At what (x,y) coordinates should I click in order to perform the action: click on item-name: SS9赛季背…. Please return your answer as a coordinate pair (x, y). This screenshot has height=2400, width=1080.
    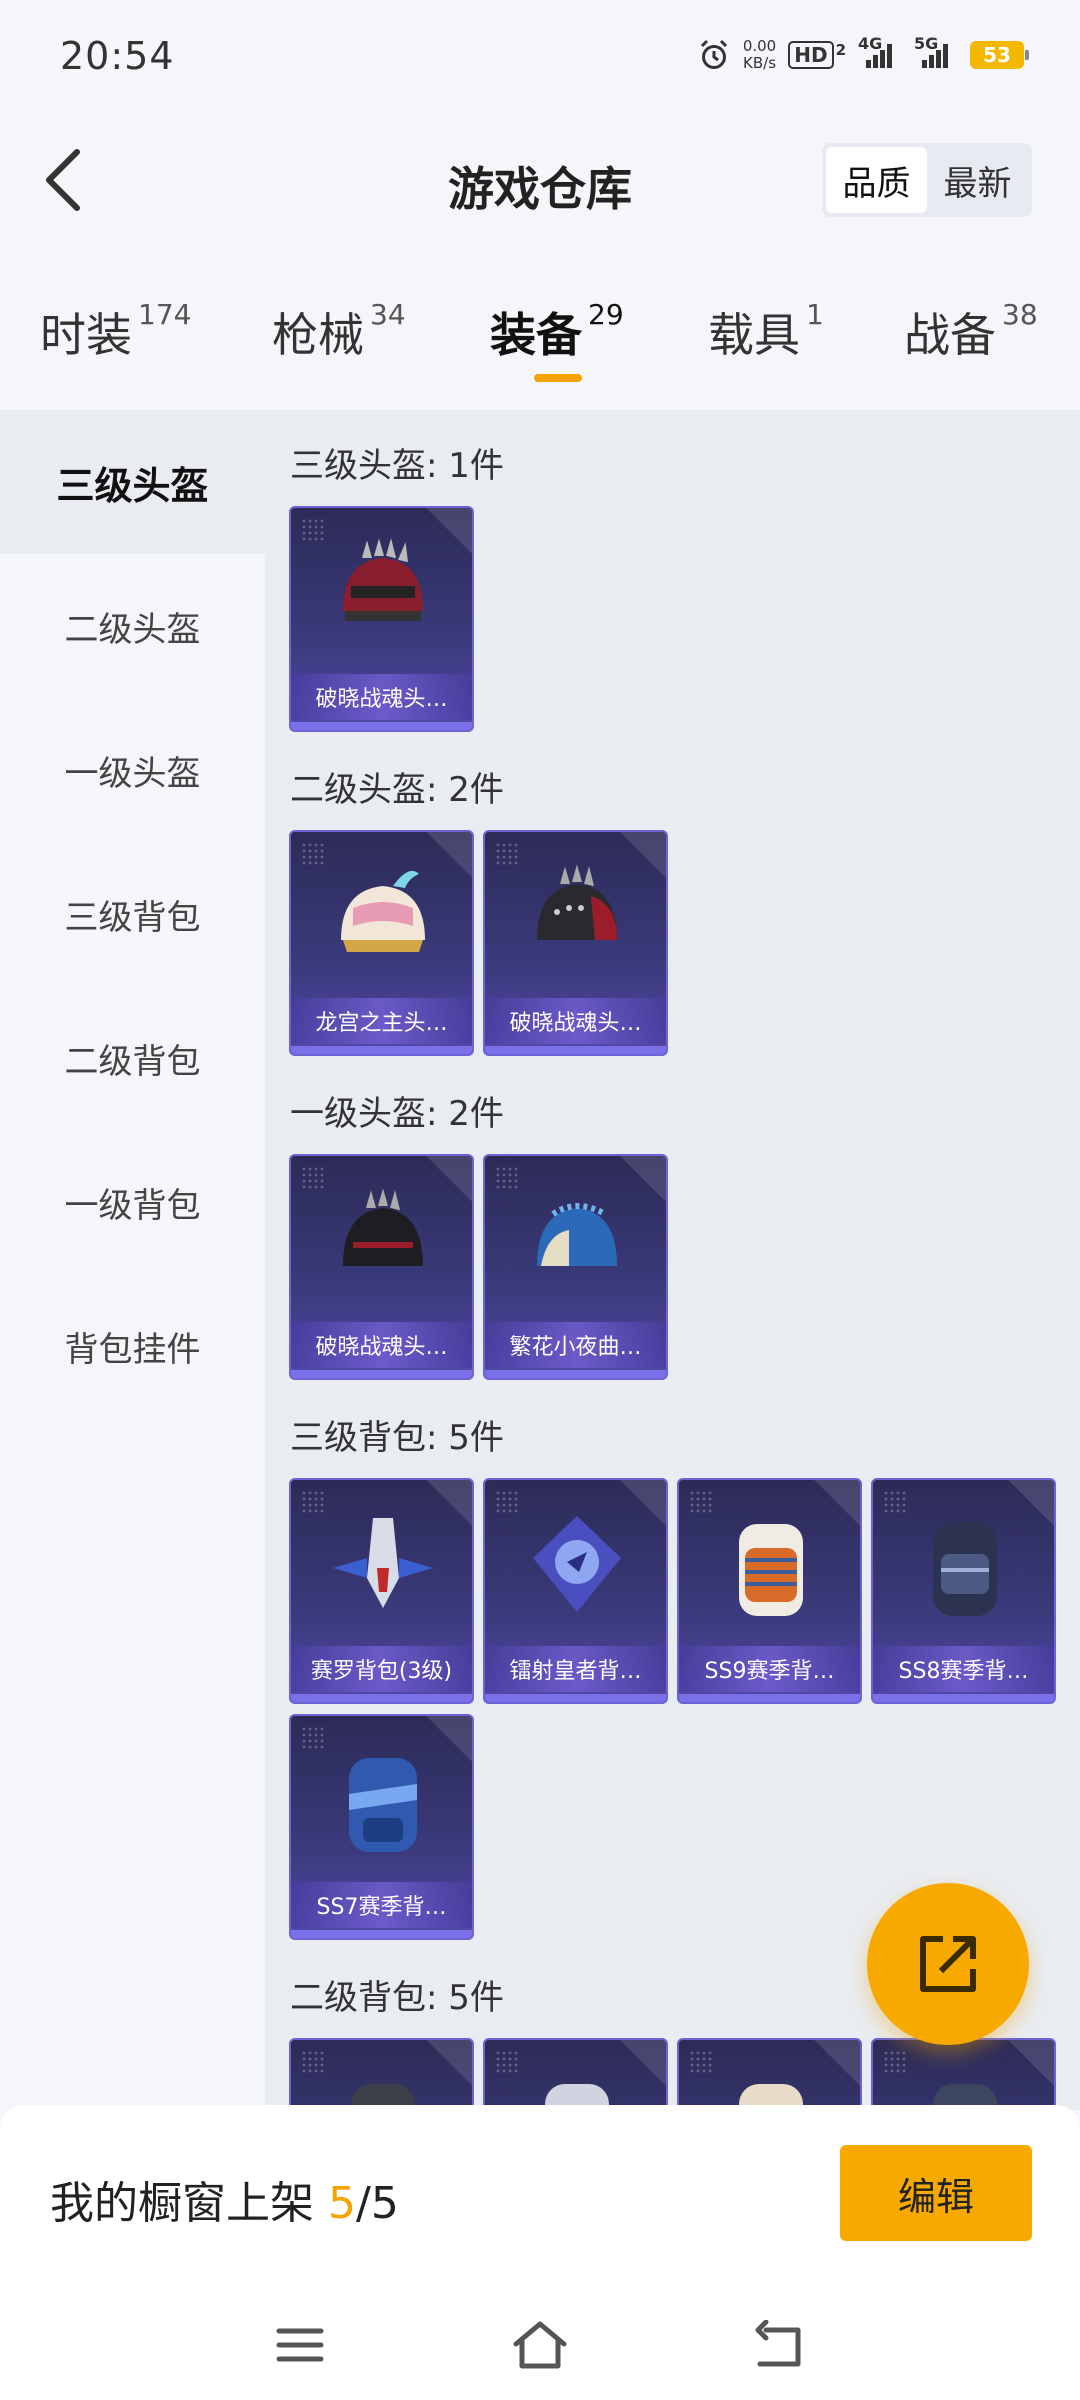
    Looking at the image, I should click on (769, 1669).